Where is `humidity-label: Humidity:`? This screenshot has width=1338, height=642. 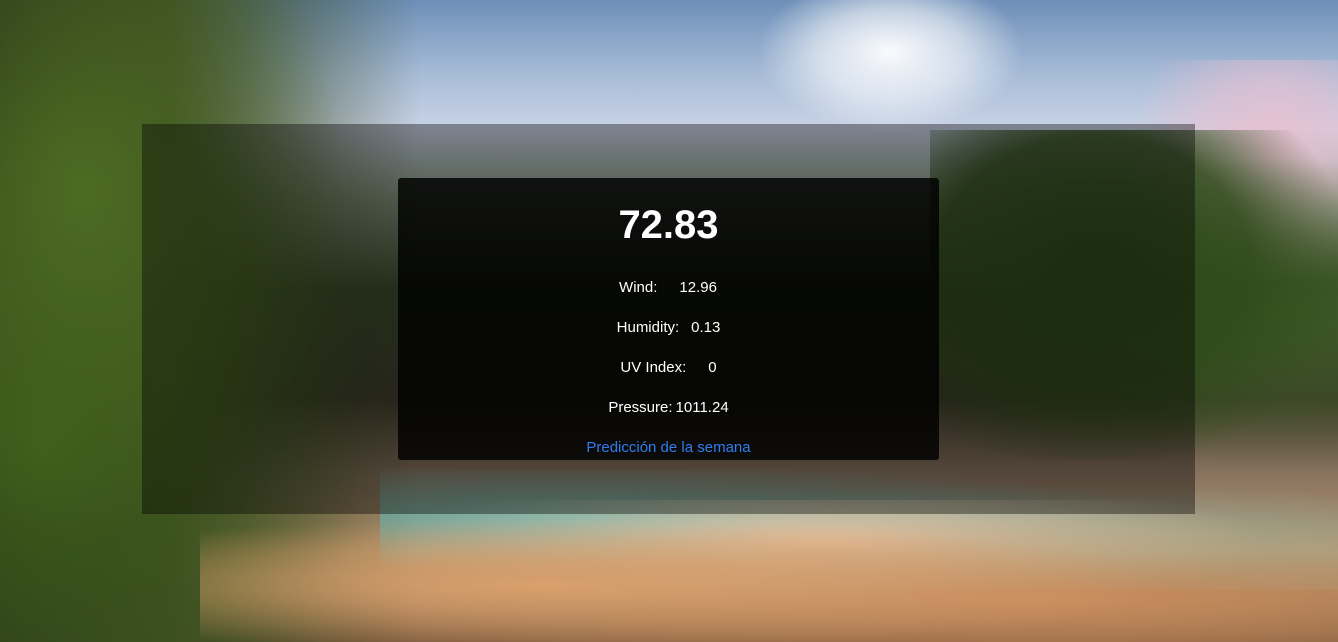
humidity-label: Humidity: is located at coordinates (648, 327).